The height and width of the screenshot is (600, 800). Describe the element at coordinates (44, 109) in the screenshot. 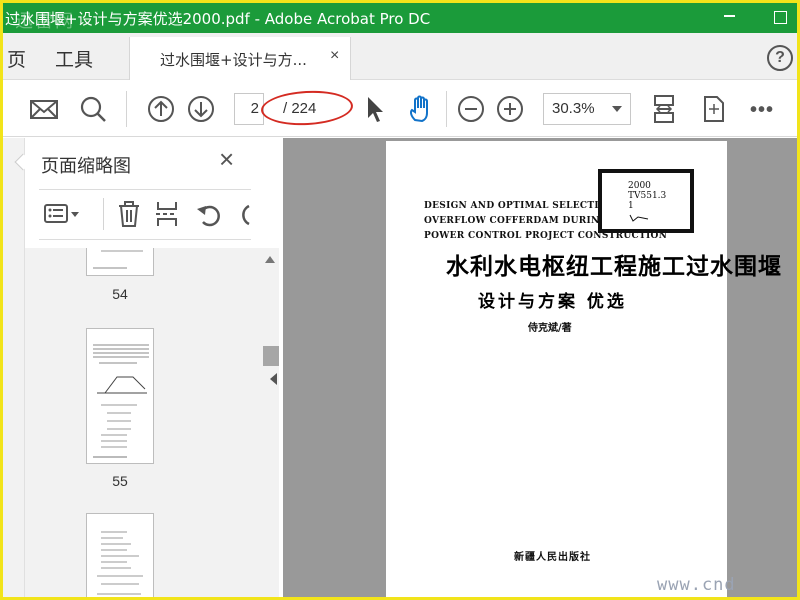

I see `email-icon` at that location.